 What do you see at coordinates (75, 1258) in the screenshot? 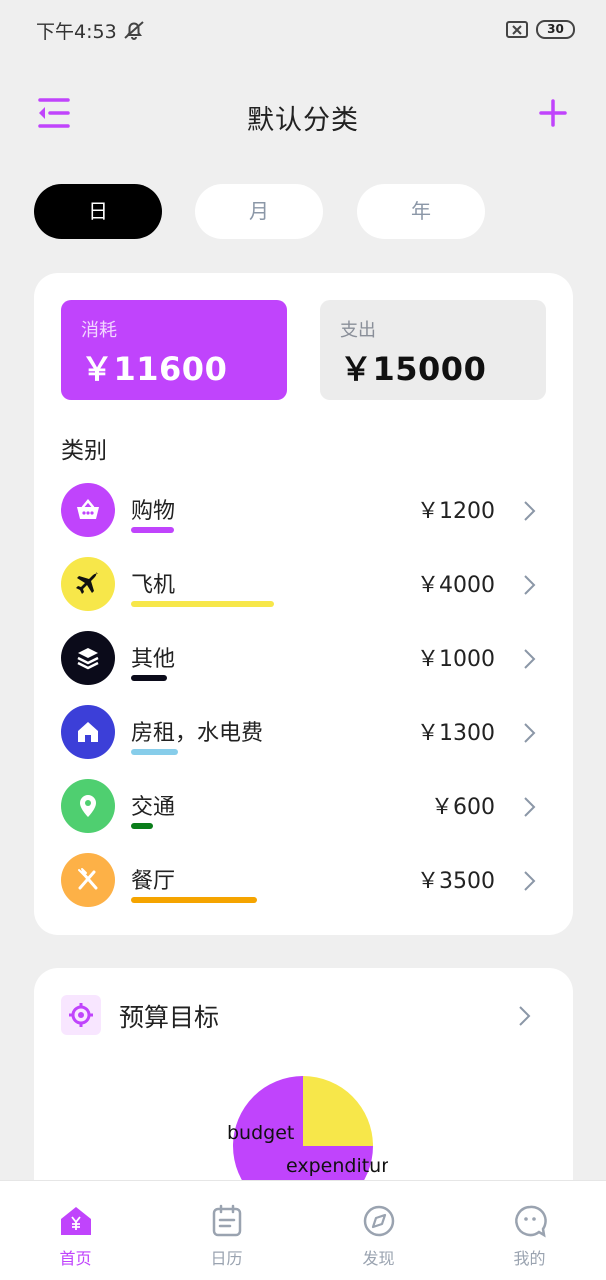
I see `nav-label: 首页` at bounding box center [75, 1258].